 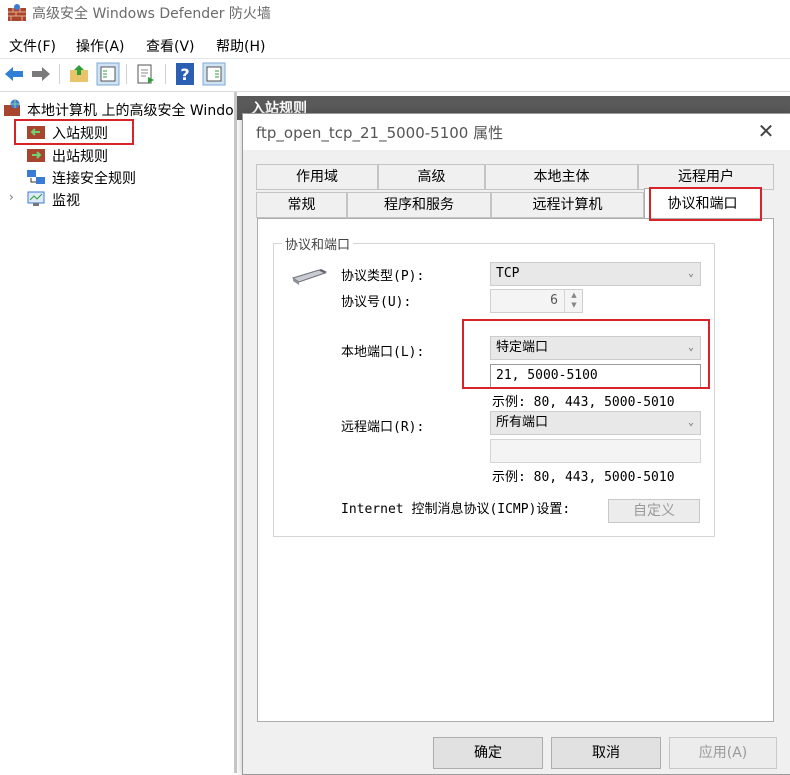 What do you see at coordinates (32, 46) in the screenshot?
I see `menu-file: 文件(F)` at bounding box center [32, 46].